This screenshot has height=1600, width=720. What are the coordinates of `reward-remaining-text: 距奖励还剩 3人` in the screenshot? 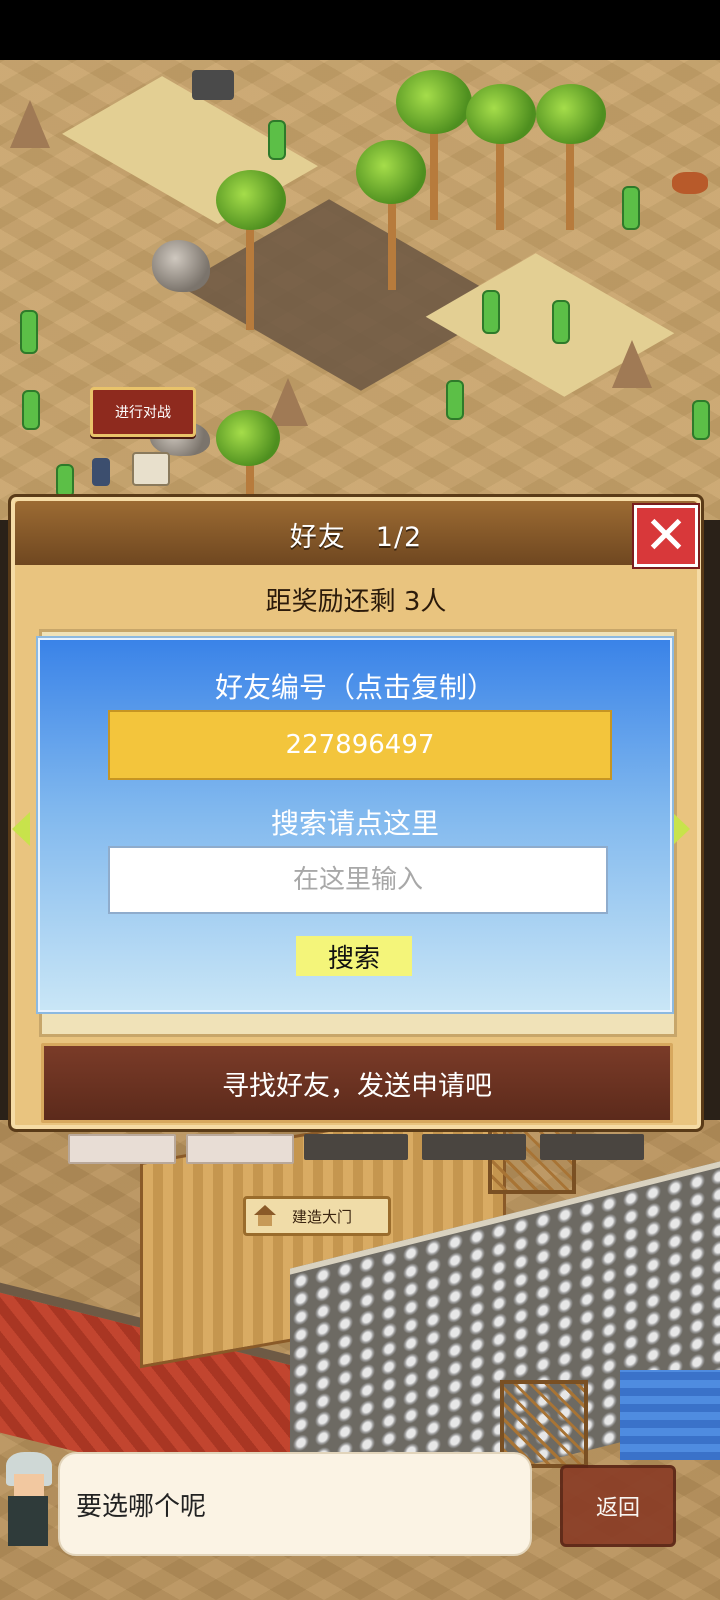 It's located at (356, 602).